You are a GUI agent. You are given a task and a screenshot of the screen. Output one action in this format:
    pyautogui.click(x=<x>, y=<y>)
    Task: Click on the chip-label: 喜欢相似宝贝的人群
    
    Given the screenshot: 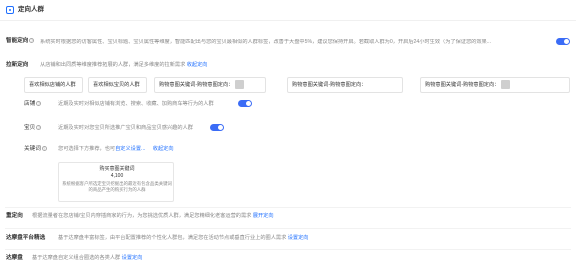 What is the action you would take?
    pyautogui.click(x=116, y=85)
    